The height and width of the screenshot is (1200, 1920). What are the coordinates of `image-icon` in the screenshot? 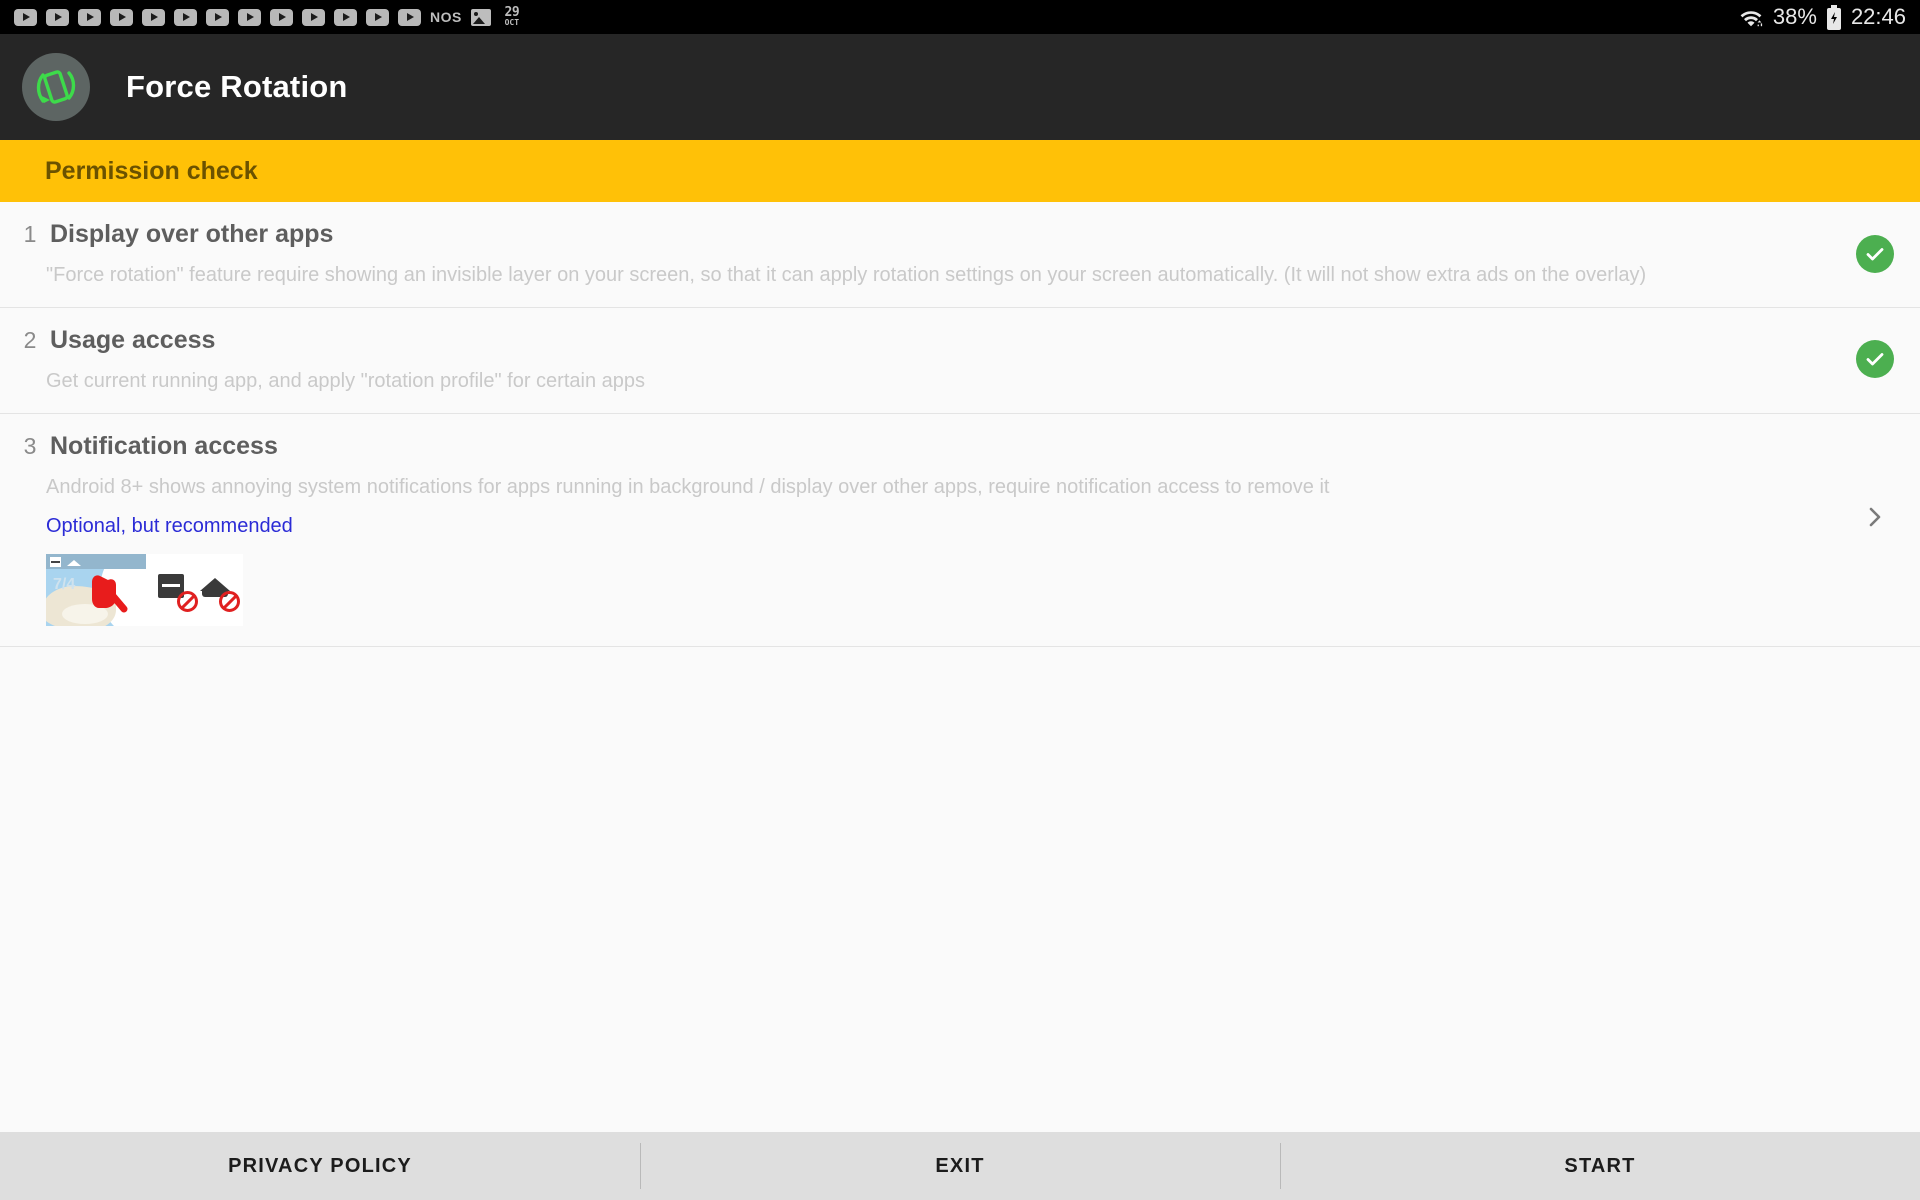 It's located at (480, 17).